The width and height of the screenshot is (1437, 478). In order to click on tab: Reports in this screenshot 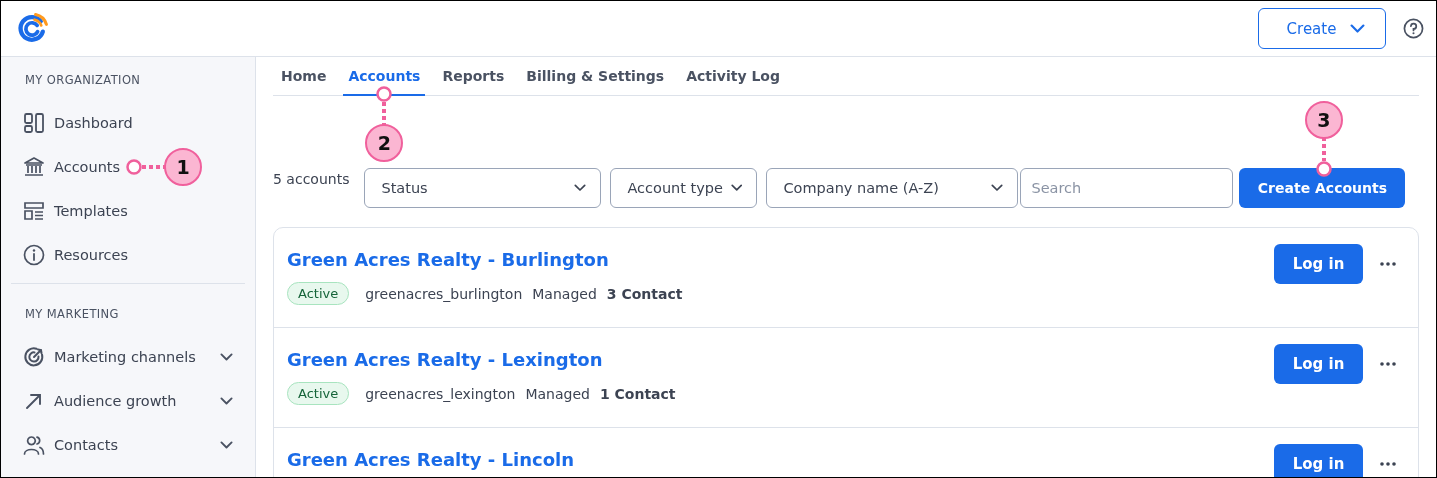, I will do `click(473, 76)`.